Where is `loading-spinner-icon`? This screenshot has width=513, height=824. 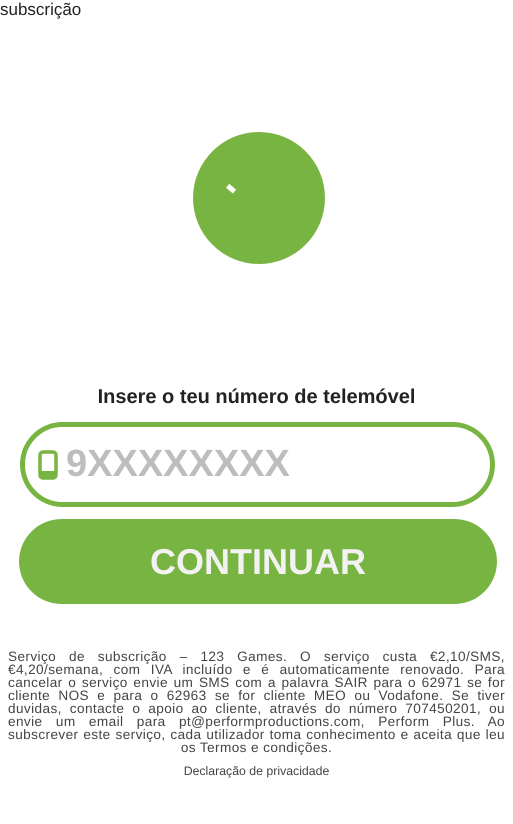 loading-spinner-icon is located at coordinates (258, 198).